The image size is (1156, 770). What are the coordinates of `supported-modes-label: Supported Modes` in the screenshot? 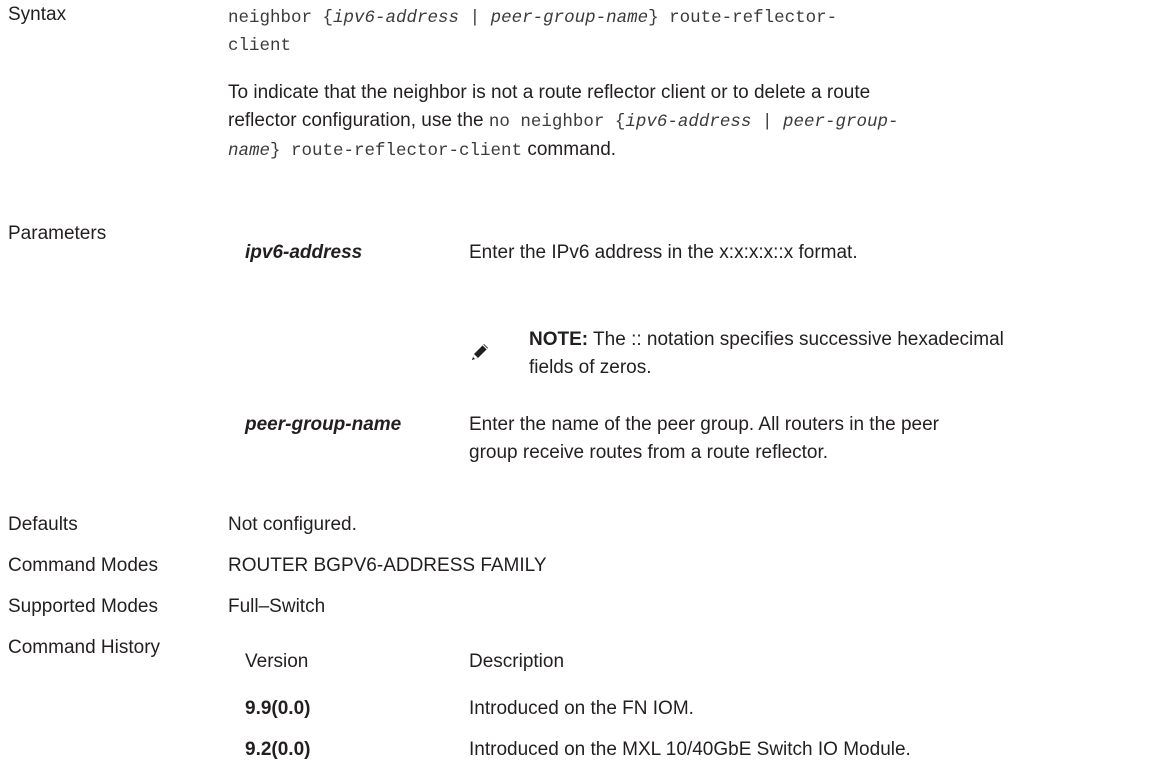 It's located at (83, 606).